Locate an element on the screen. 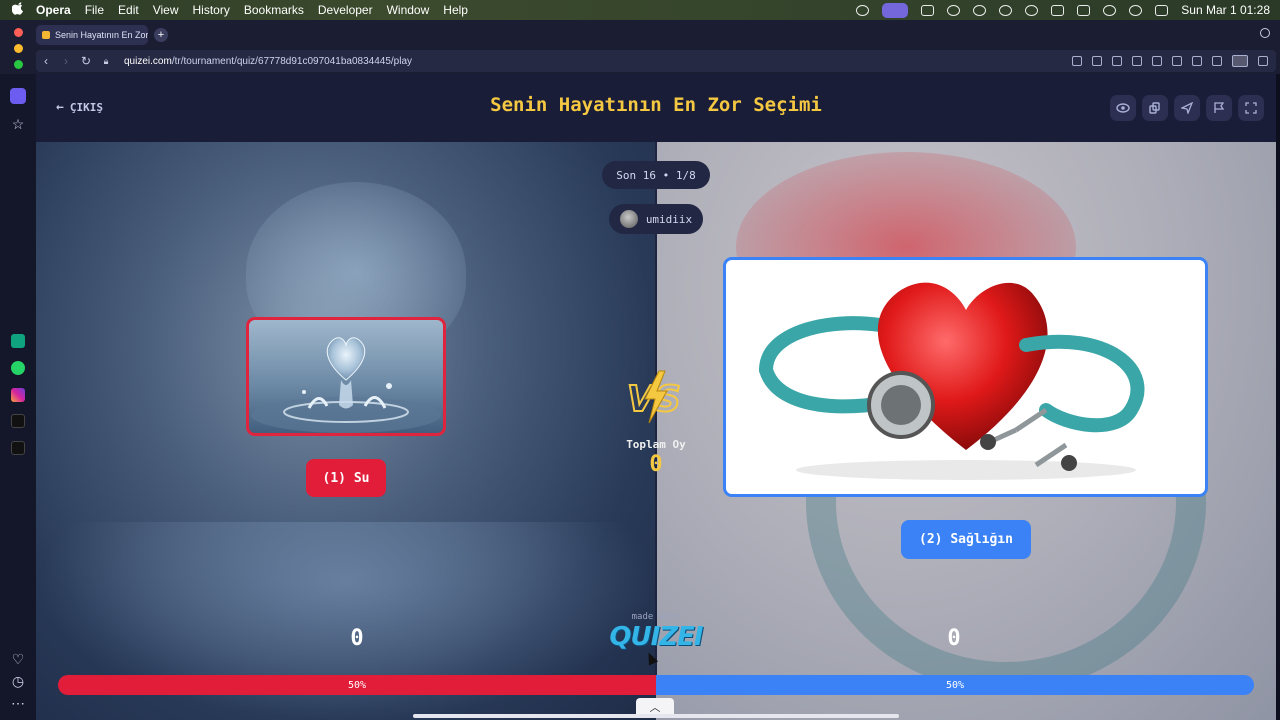  username: umidiix is located at coordinates (669, 219).